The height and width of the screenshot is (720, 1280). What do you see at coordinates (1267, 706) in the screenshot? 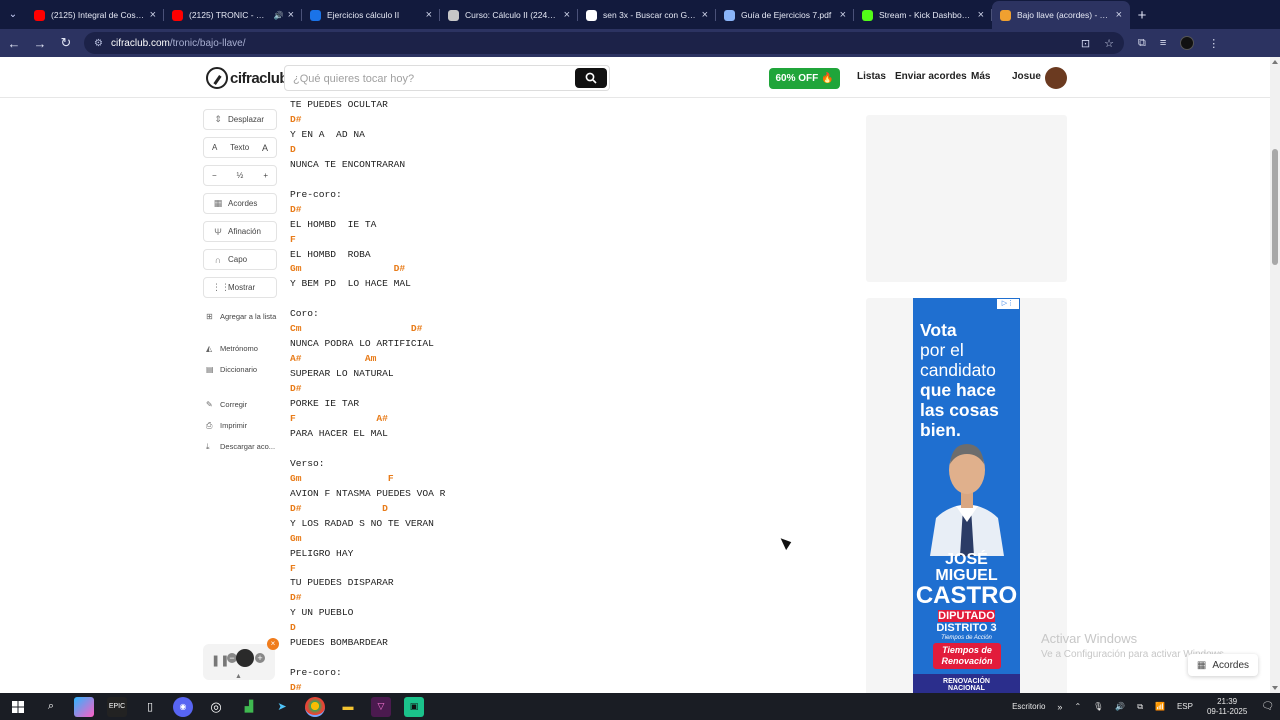
I see `notification-icon: 🗨` at bounding box center [1267, 706].